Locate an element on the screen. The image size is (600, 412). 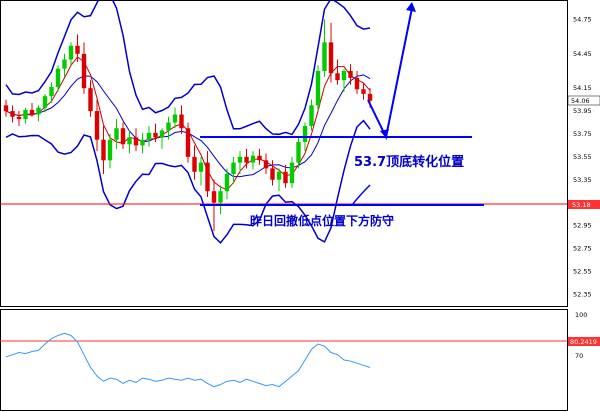
price-tick-label: 53.55 is located at coordinates (582, 157).